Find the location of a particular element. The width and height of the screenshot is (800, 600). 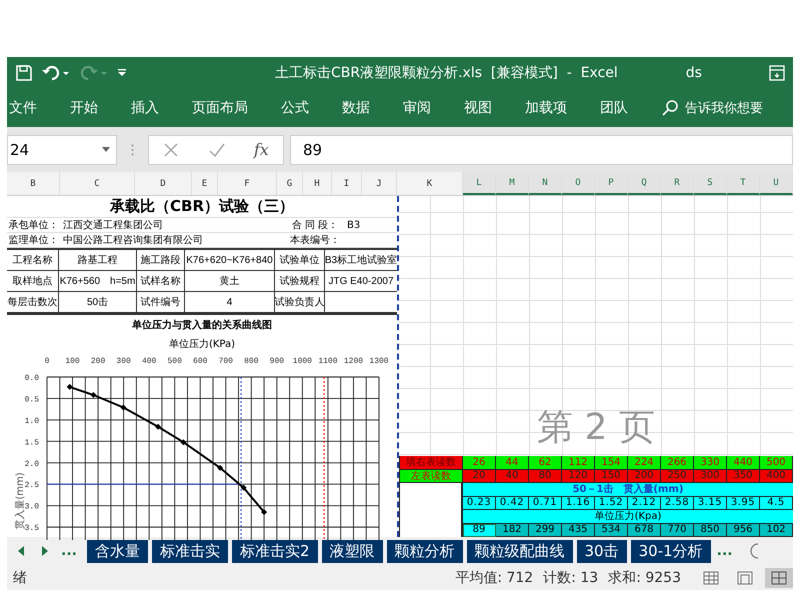

table-cell: 26 is located at coordinates (479, 463).